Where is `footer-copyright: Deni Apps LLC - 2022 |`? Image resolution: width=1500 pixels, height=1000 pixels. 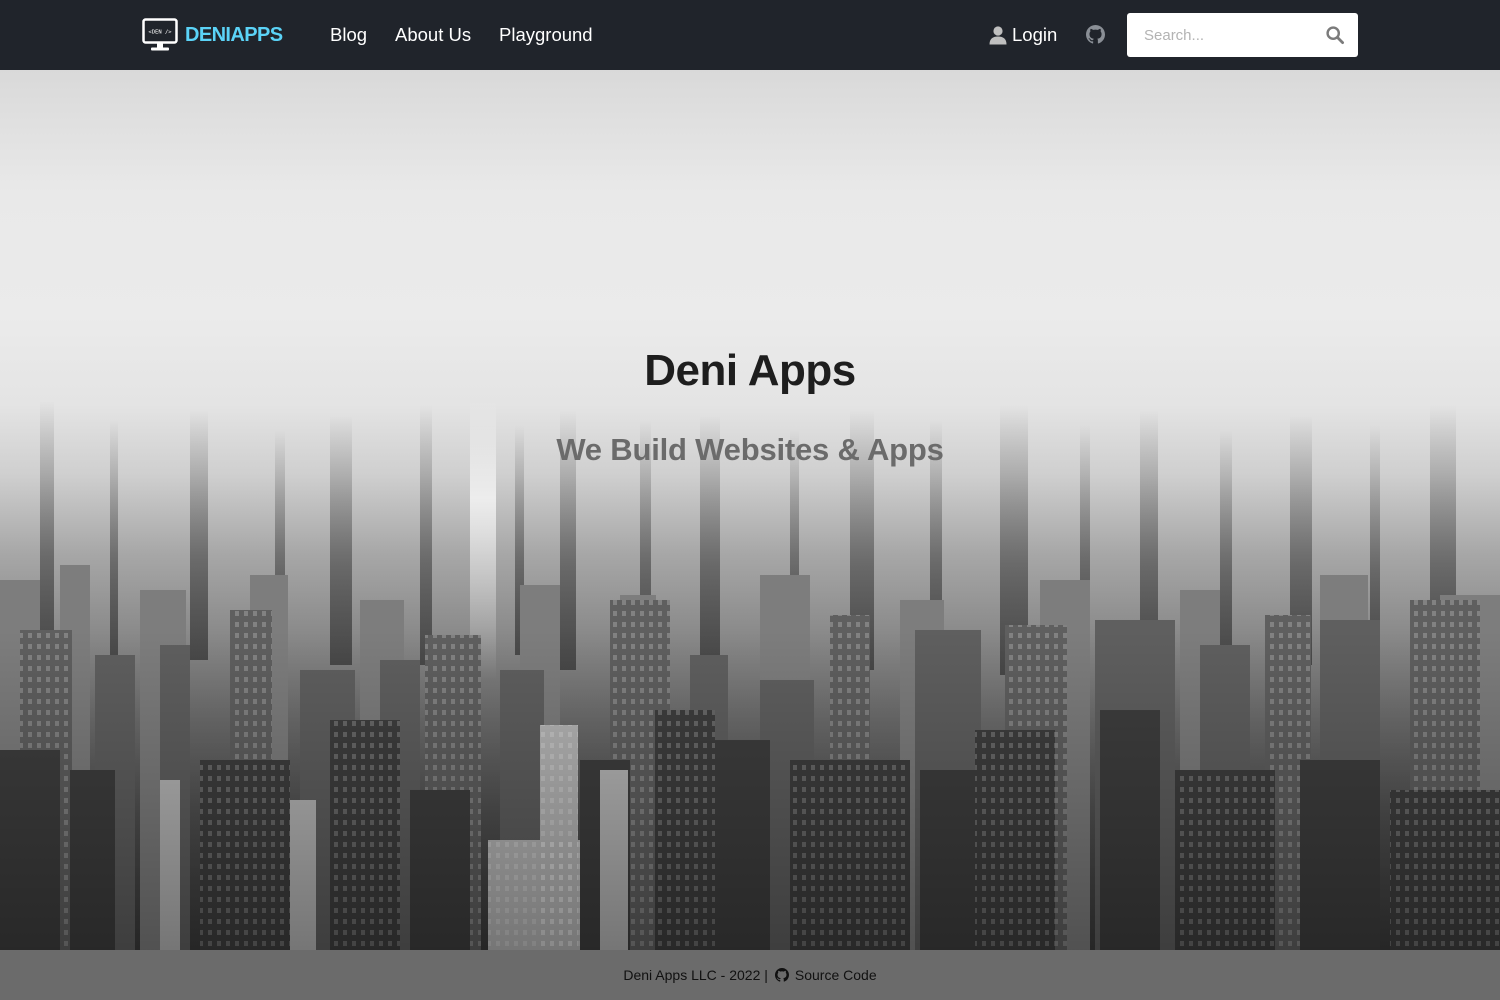
footer-copyright: Deni Apps LLC - 2022 | is located at coordinates (695, 975).